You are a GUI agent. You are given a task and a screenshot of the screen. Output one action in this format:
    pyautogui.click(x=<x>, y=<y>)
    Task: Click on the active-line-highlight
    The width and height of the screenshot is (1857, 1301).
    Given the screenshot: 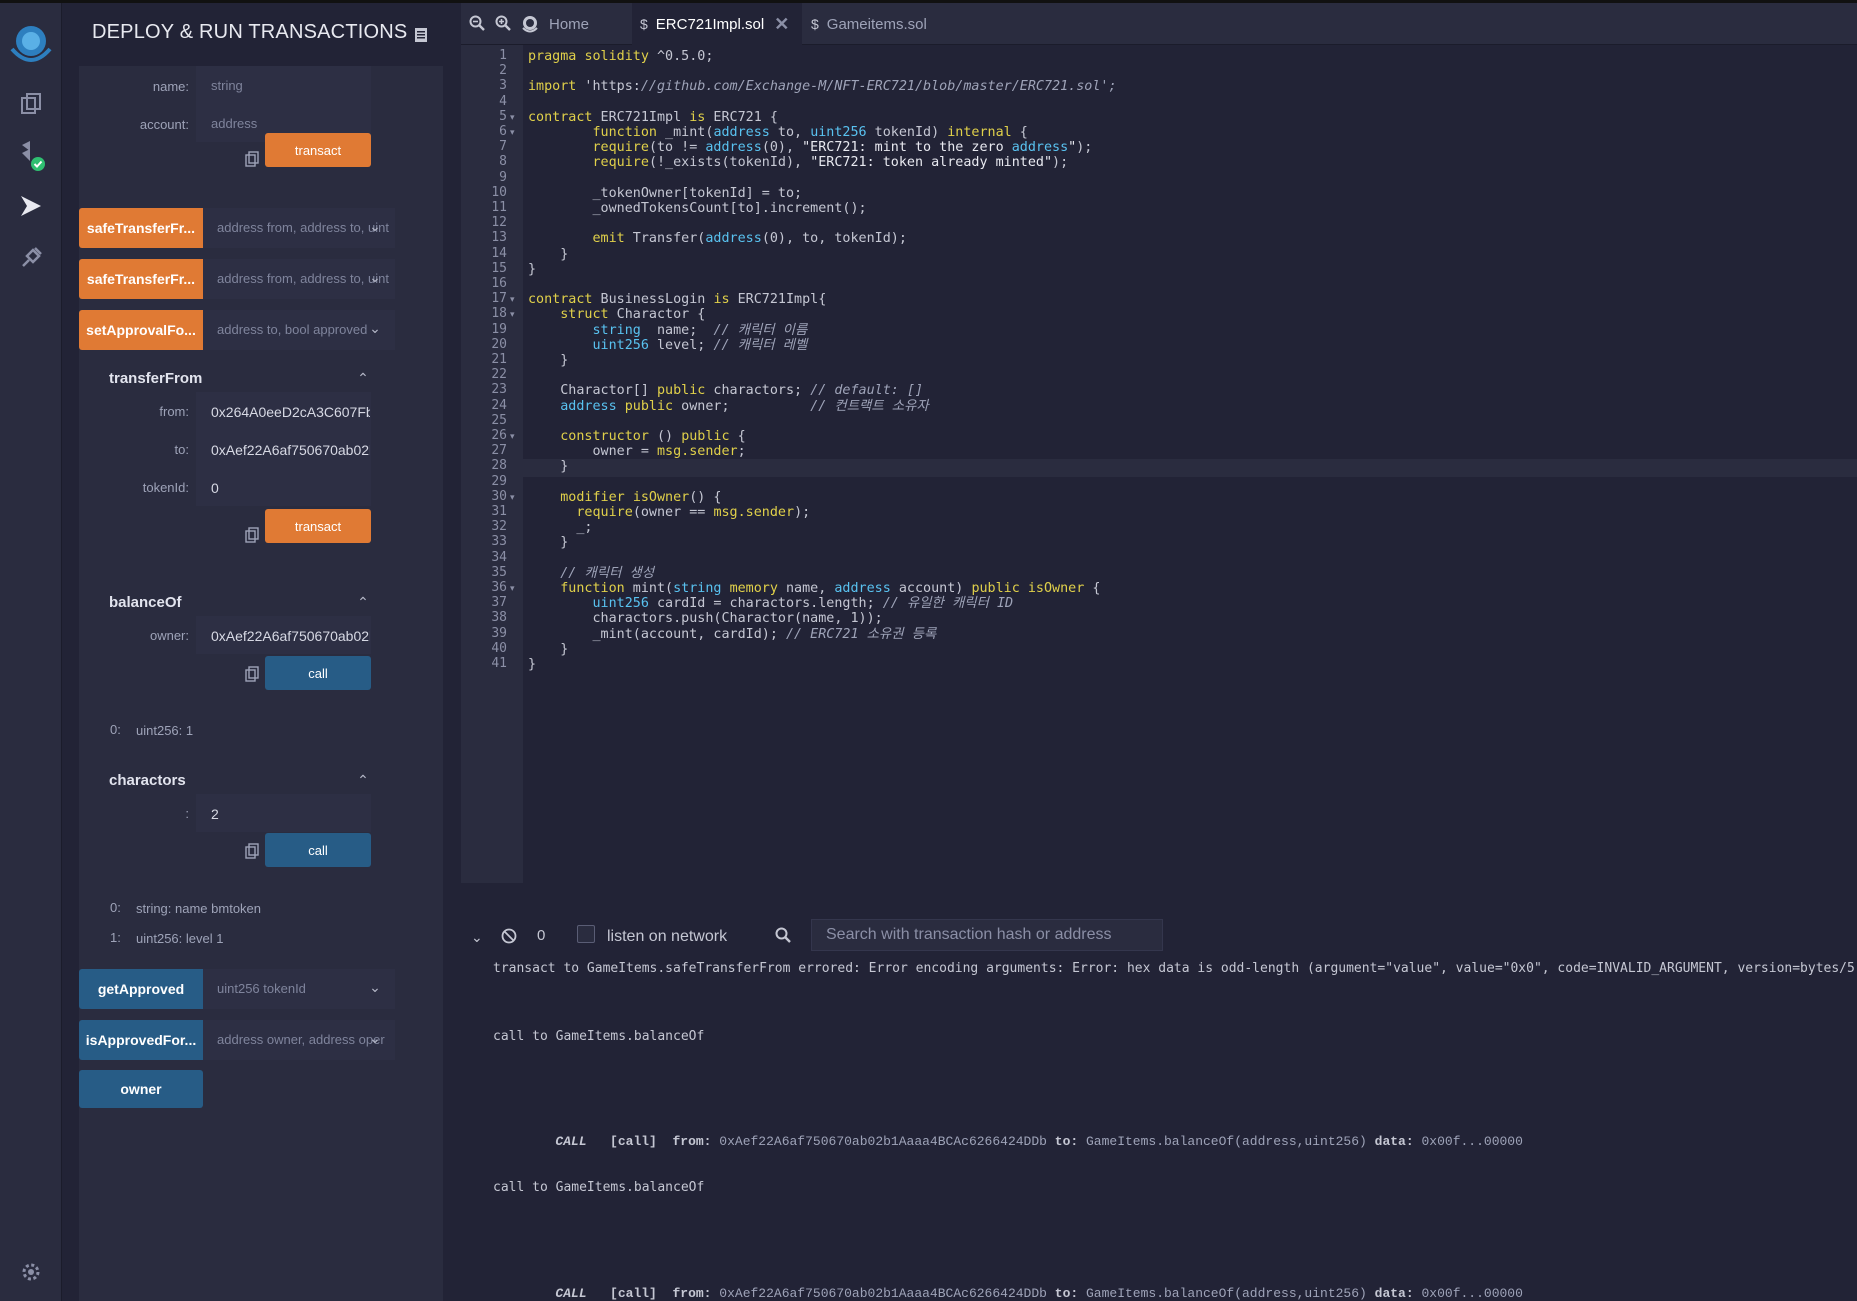 What is the action you would take?
    pyautogui.click(x=1190, y=468)
    